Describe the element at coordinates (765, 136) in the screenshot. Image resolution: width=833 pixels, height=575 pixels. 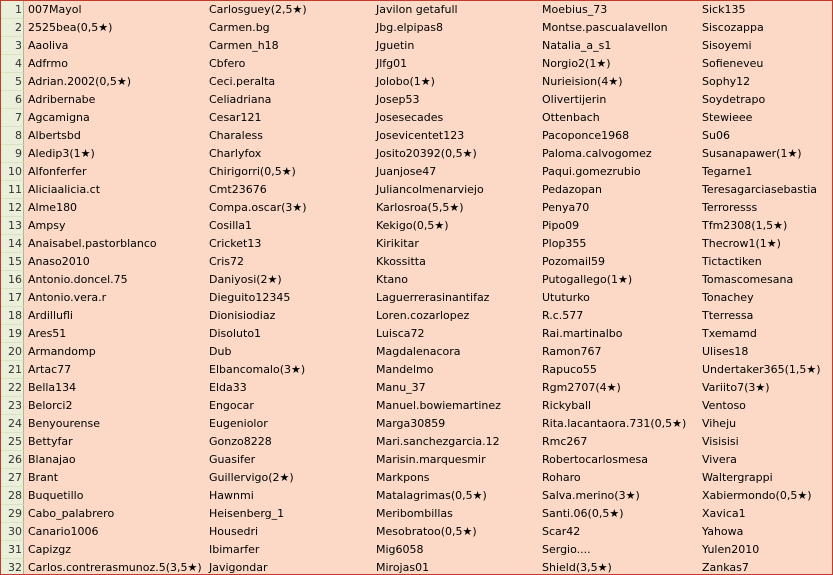
I see `cell: Su06` at that location.